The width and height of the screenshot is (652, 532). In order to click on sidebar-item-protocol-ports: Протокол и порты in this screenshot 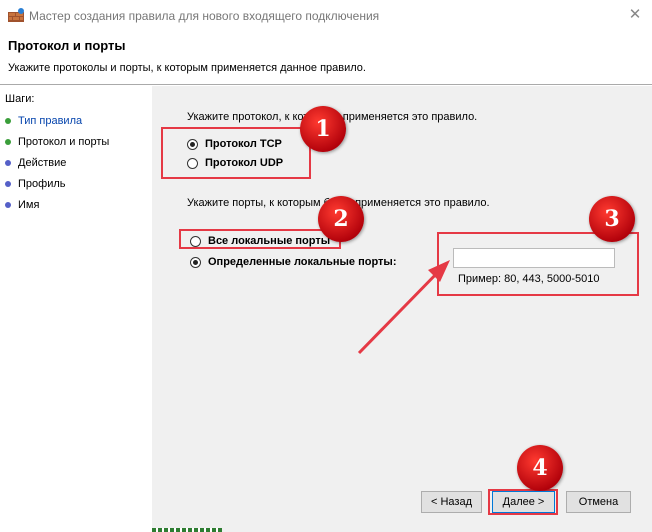, I will do `click(57, 142)`.